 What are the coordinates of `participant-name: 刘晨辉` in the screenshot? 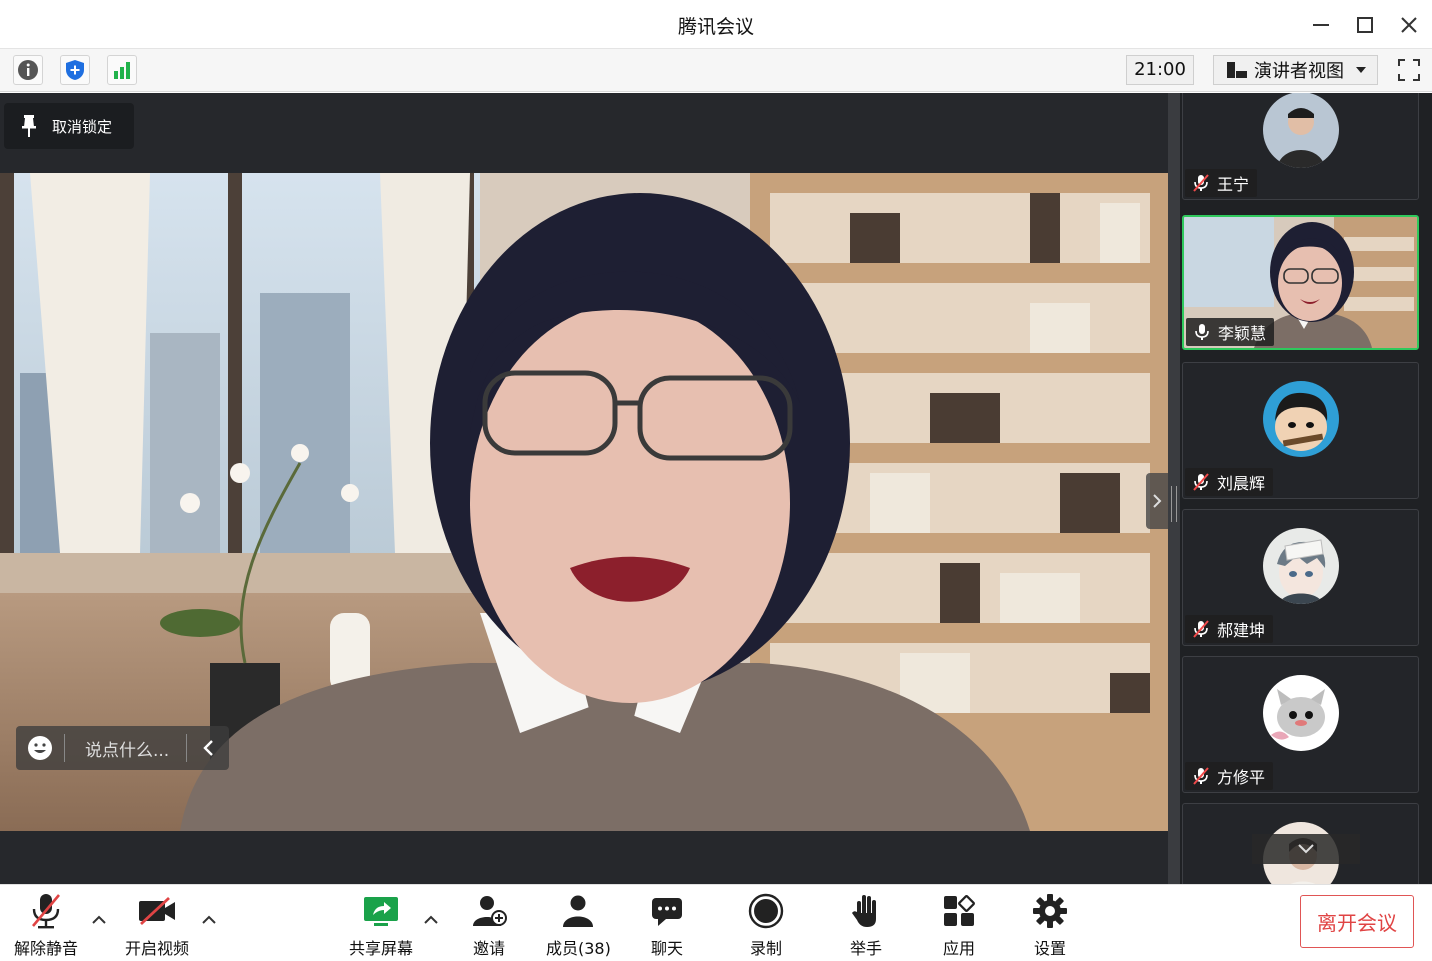 It's located at (1241, 483).